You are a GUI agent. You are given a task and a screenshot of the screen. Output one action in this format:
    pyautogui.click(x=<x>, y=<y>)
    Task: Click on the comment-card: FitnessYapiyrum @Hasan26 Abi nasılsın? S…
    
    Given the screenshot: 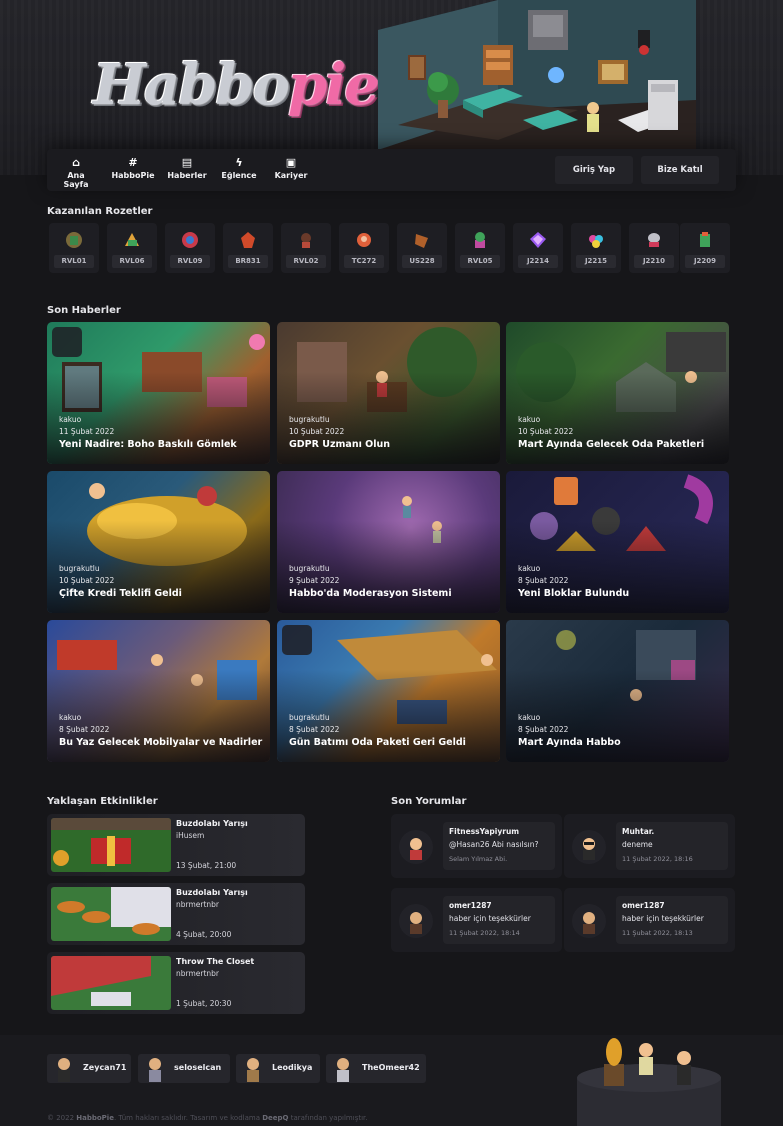 What is the action you would take?
    pyautogui.click(x=476, y=846)
    